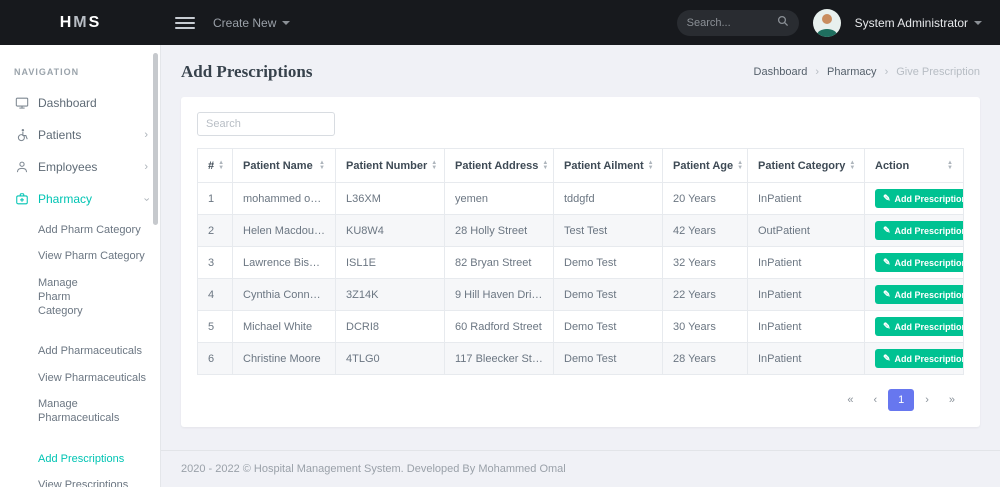 The width and height of the screenshot is (1000, 487). Describe the element at coordinates (952, 400) in the screenshot. I see `pagination-last: »` at that location.